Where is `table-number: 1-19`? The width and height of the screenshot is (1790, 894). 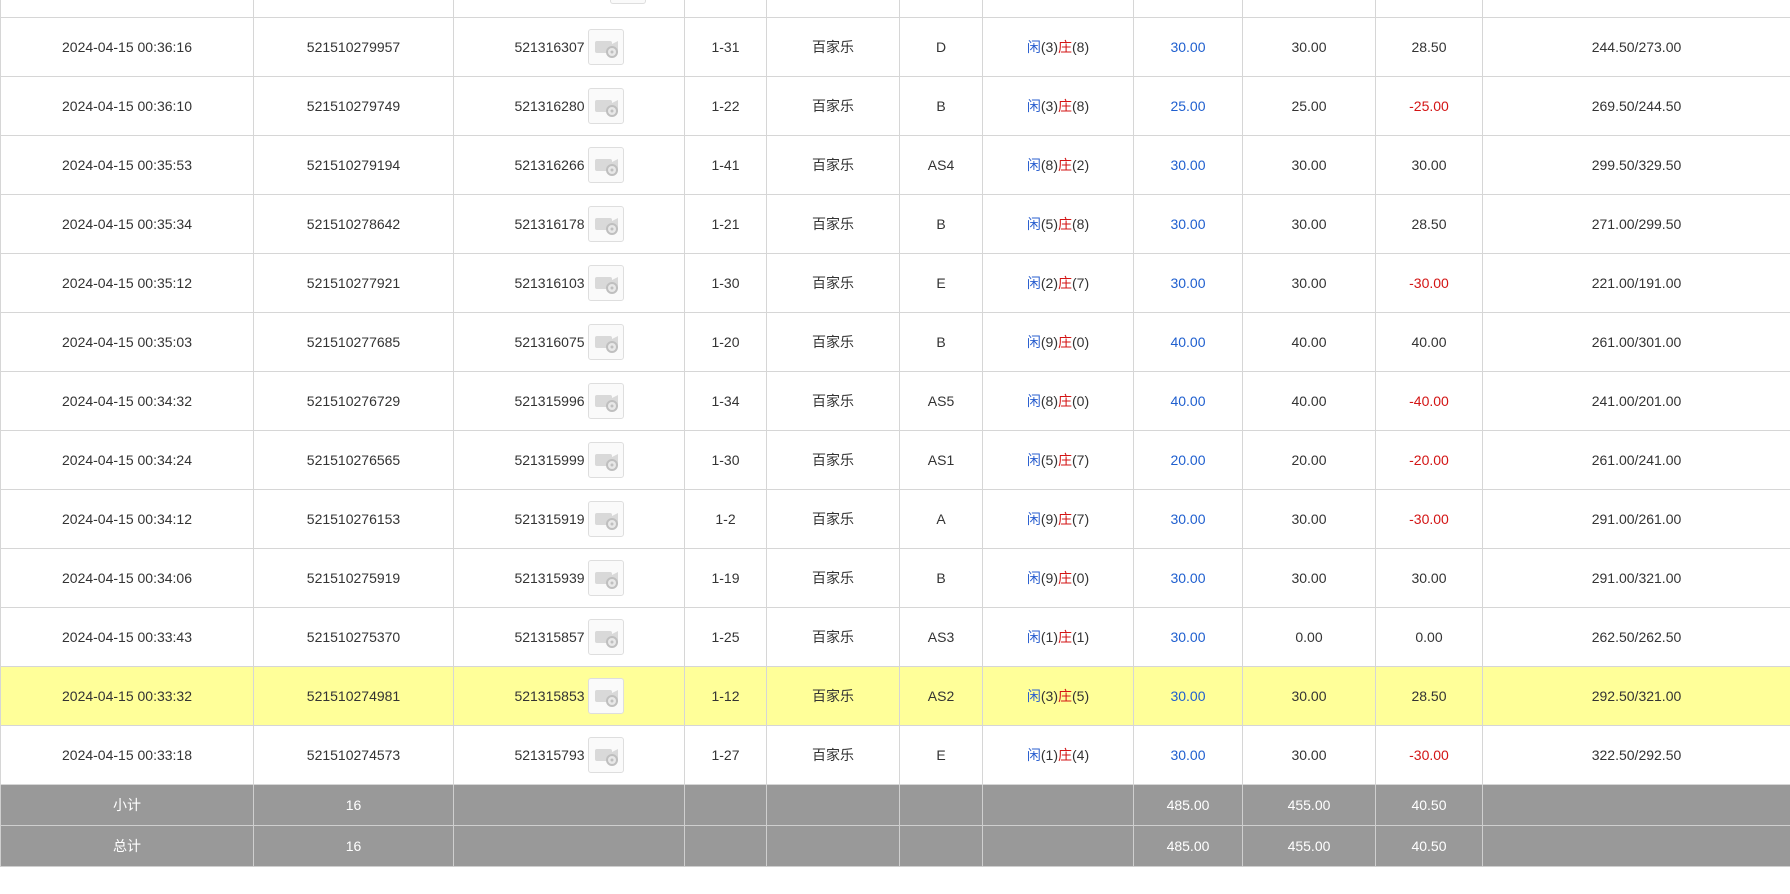
table-number: 1-19 is located at coordinates (725, 578).